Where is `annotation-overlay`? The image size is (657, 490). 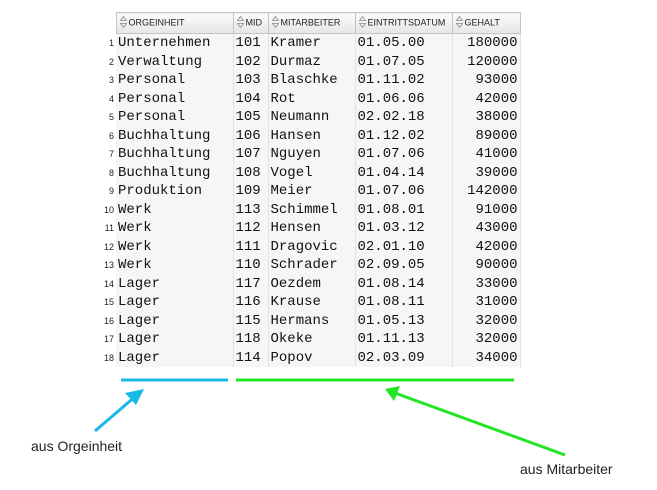 annotation-overlay is located at coordinates (330, 417).